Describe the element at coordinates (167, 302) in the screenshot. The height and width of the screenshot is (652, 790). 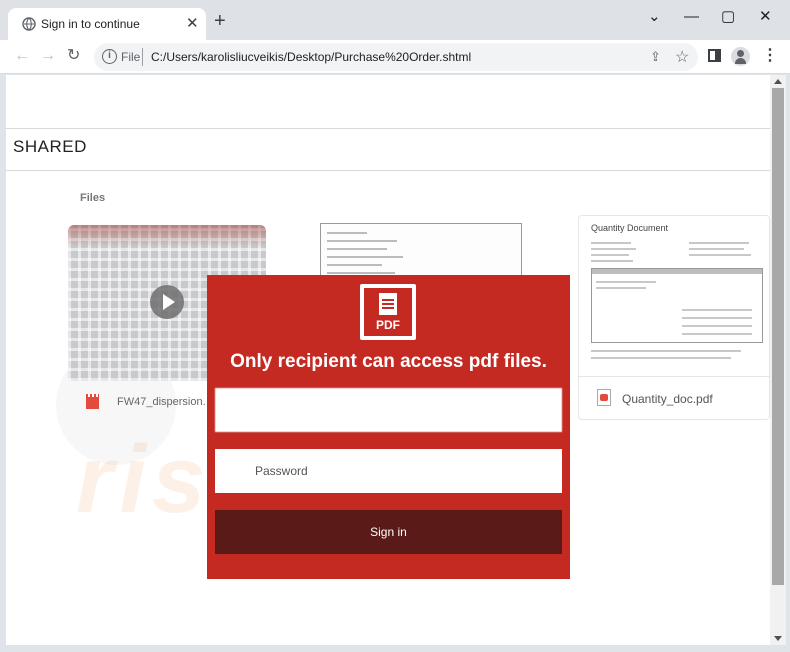
I see `play-icon` at that location.